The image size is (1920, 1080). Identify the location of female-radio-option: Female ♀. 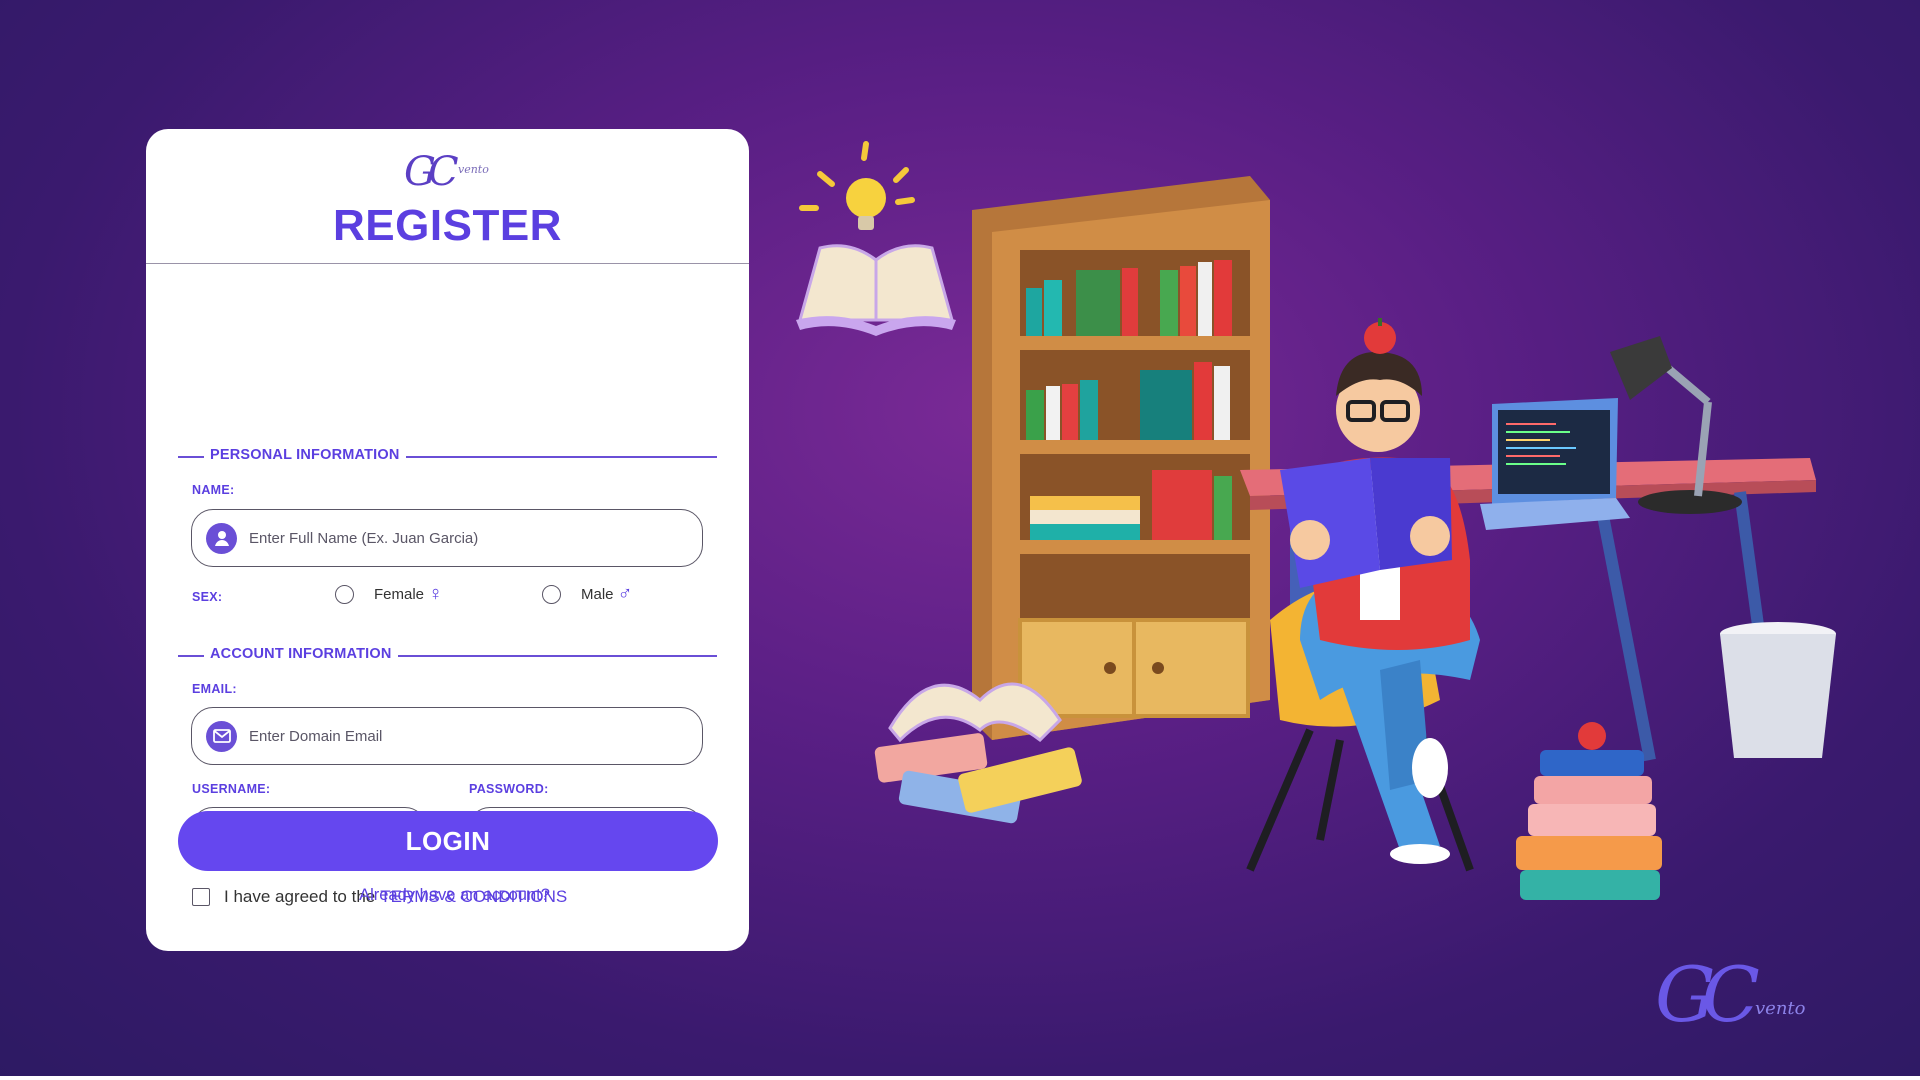
(389, 594).